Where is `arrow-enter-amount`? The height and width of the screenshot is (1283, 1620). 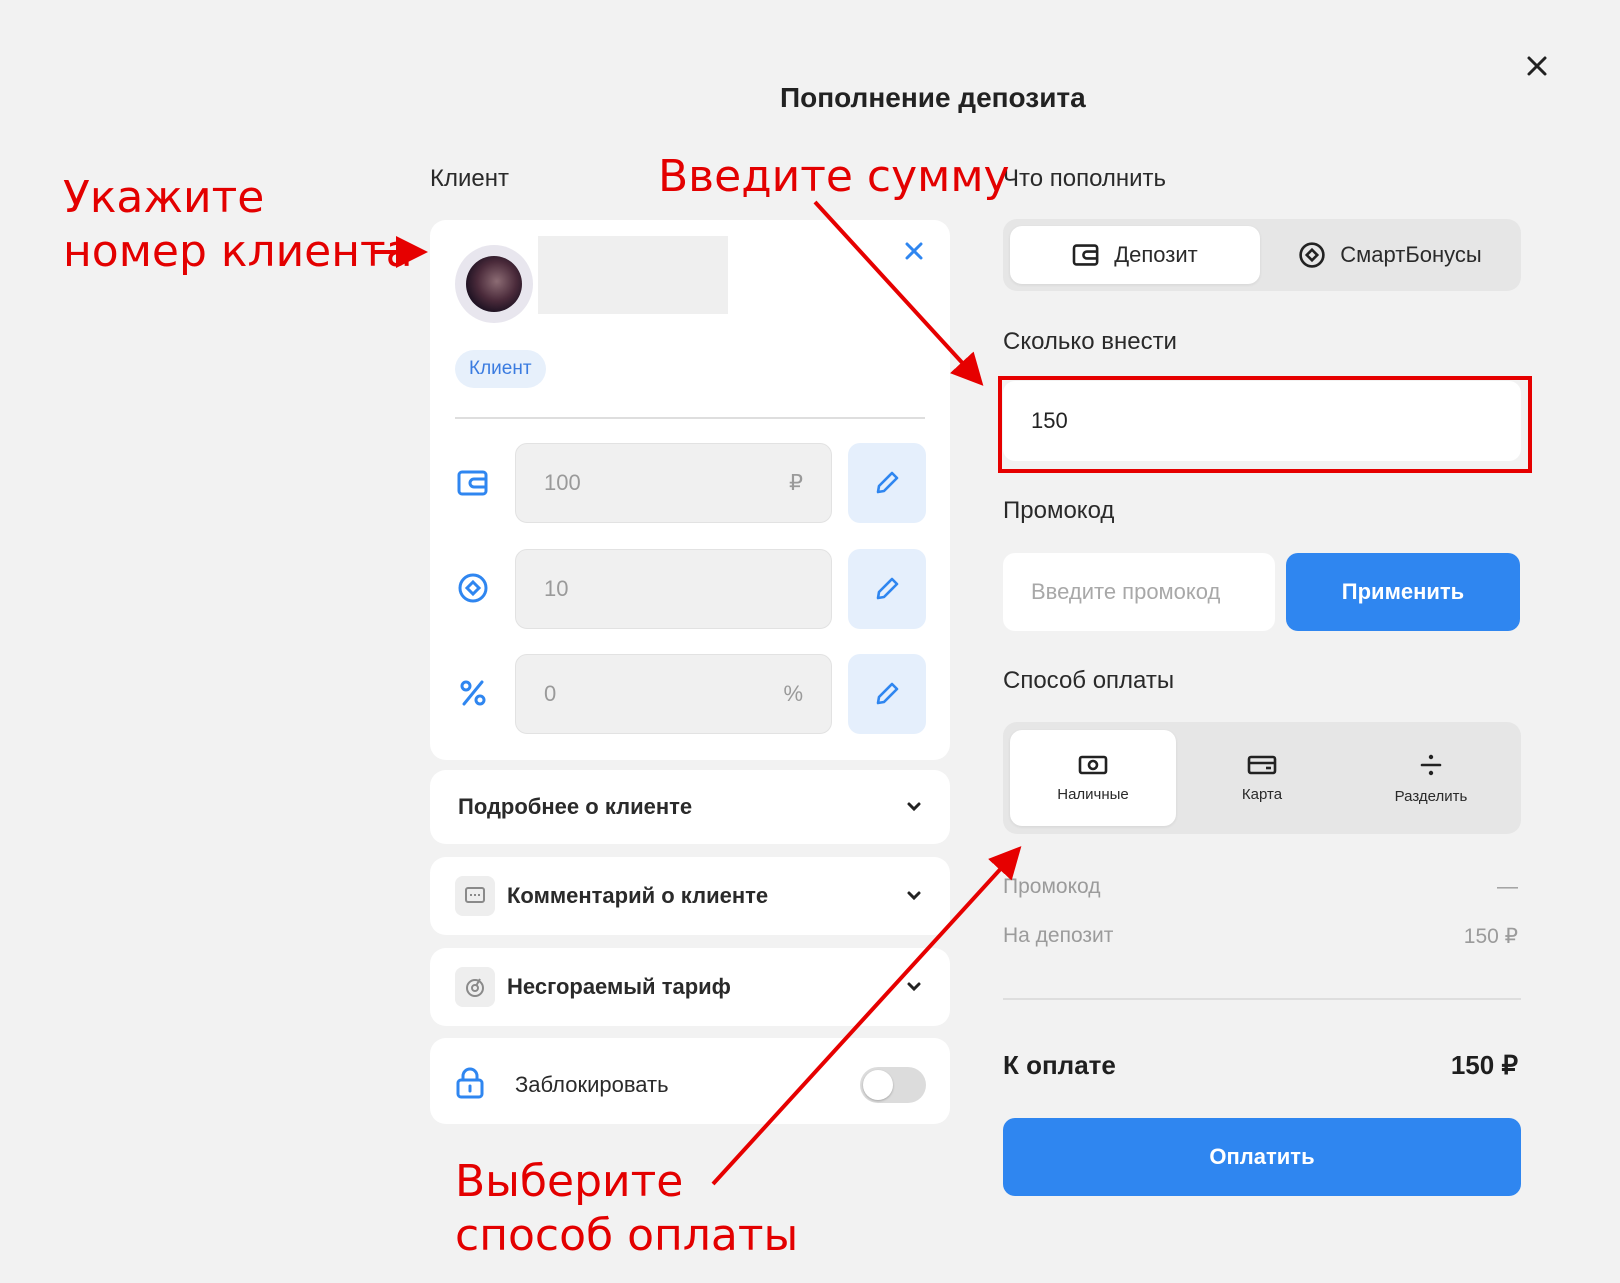
arrow-enter-amount is located at coordinates (898, 293).